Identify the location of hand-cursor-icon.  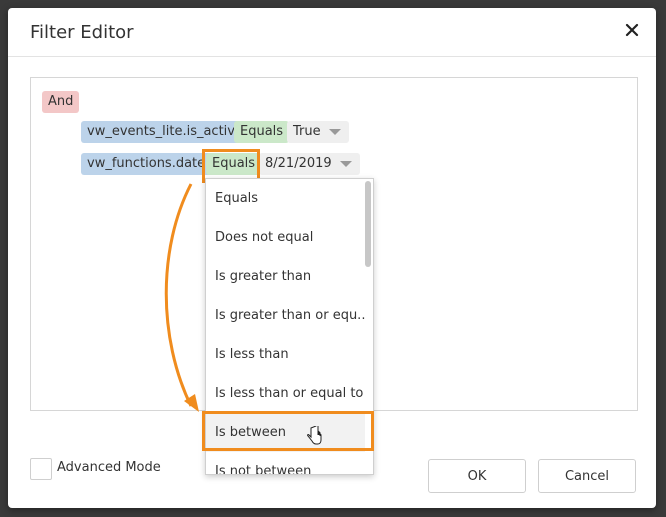
(314, 435).